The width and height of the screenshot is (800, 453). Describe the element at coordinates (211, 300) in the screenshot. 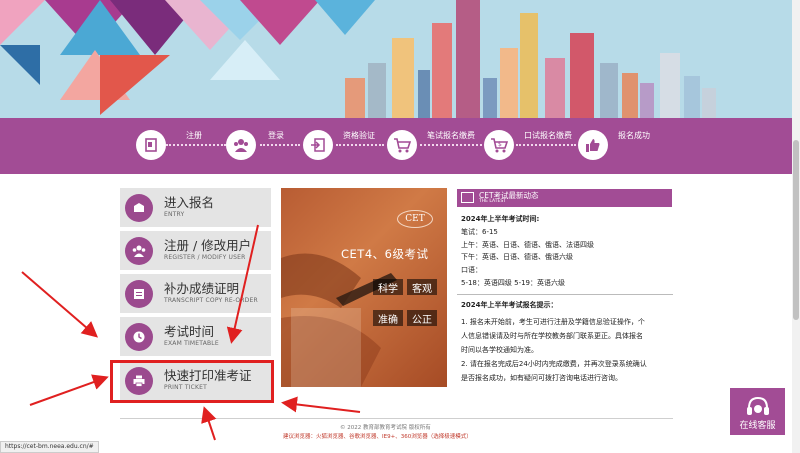

I see `menu-sublabel: TRANSCRIPT COPY RE-ORDER` at that location.